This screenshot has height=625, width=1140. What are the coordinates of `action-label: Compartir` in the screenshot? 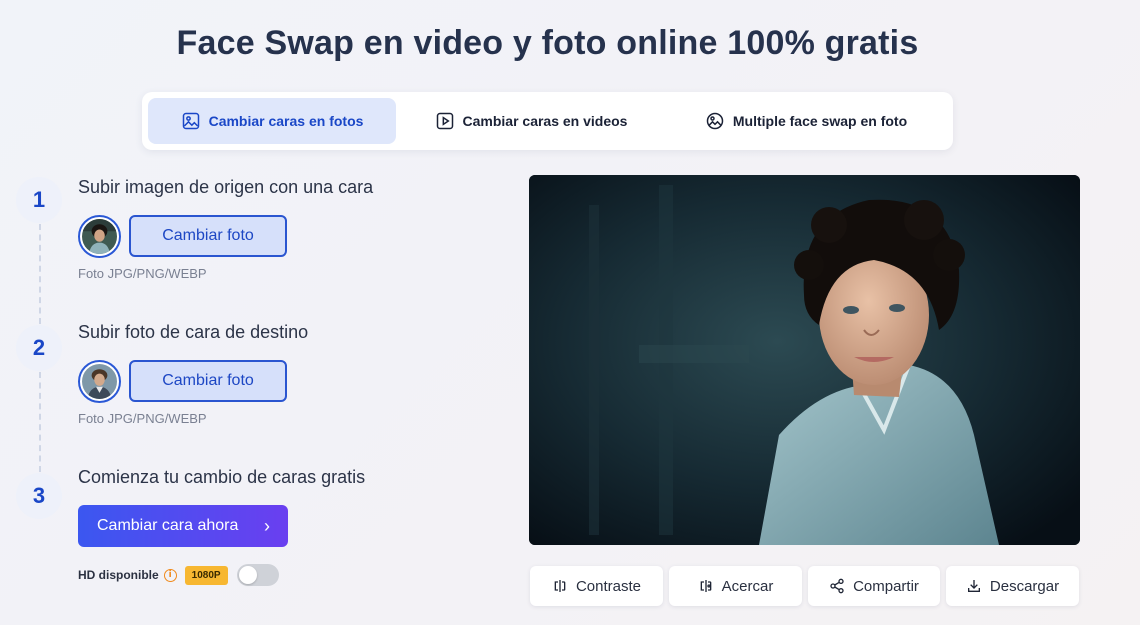 It's located at (886, 586).